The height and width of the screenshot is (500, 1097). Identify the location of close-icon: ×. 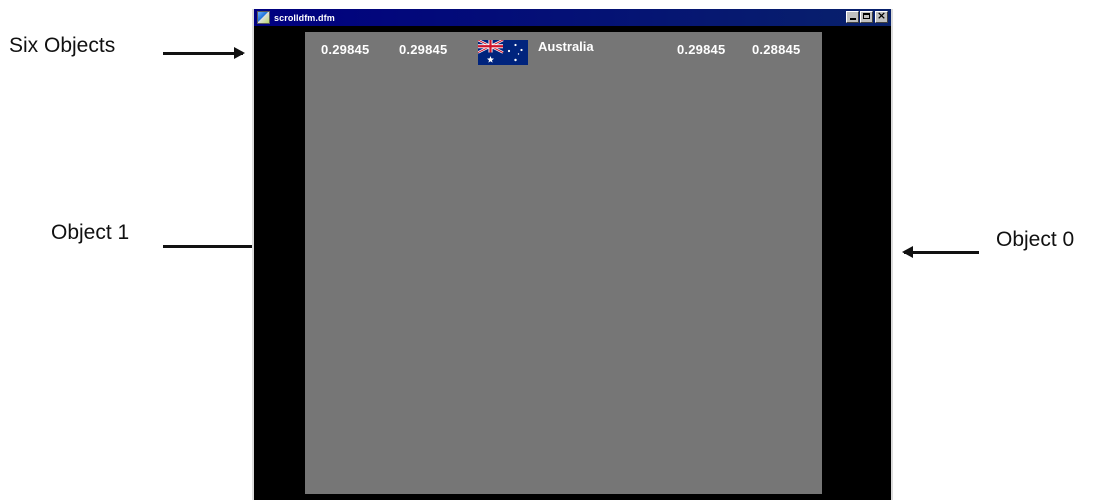
(881, 15).